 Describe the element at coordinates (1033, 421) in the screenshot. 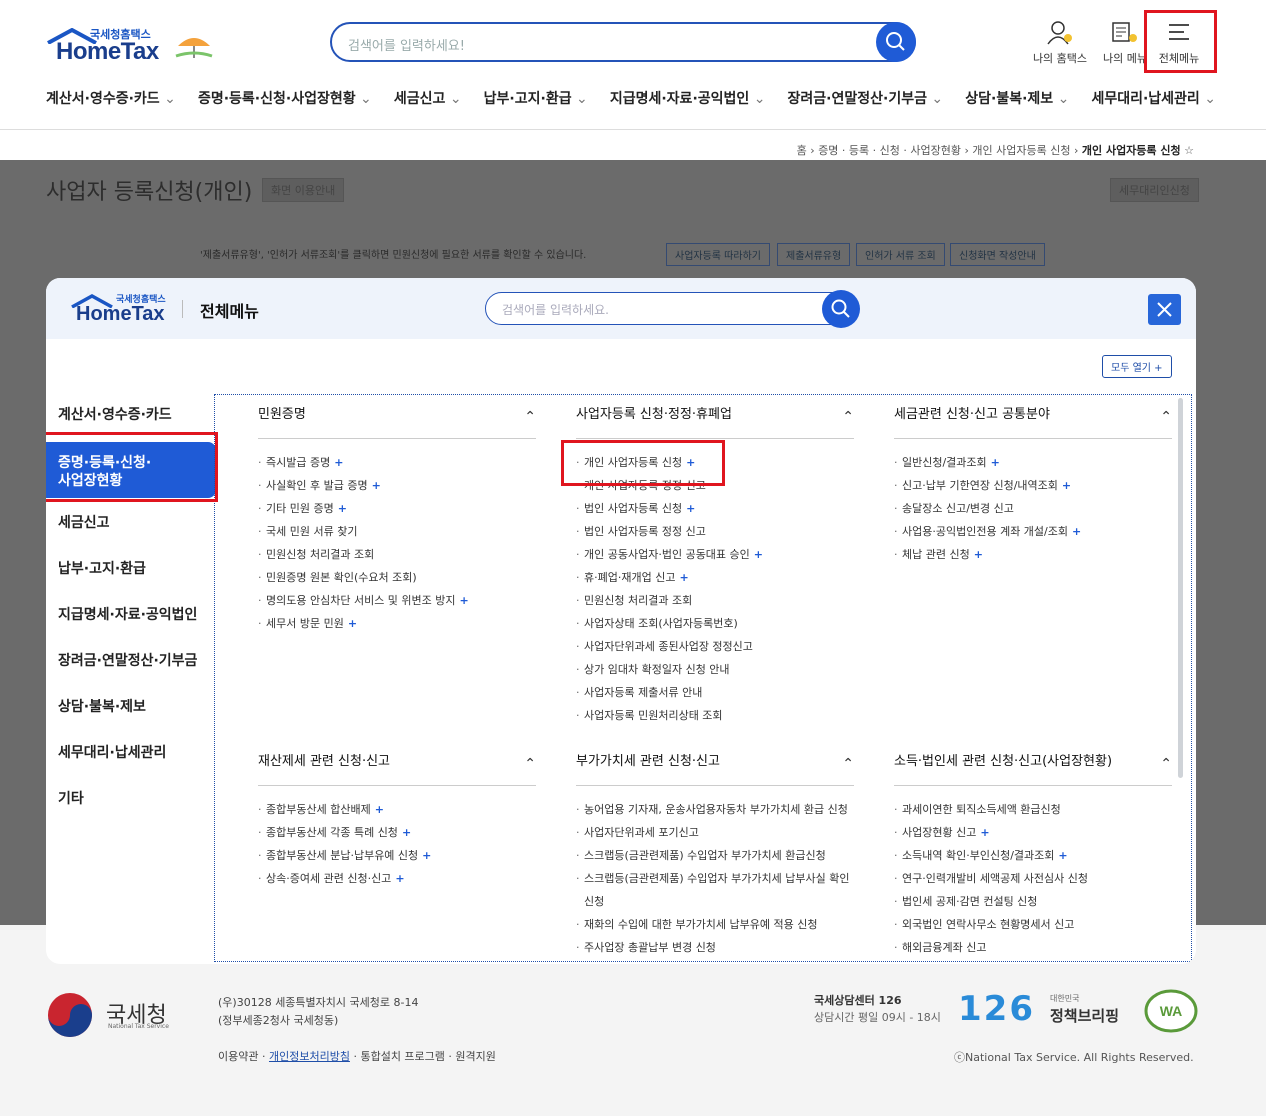

I see `section-title: 세금관련 신청·신고 공통분야` at that location.